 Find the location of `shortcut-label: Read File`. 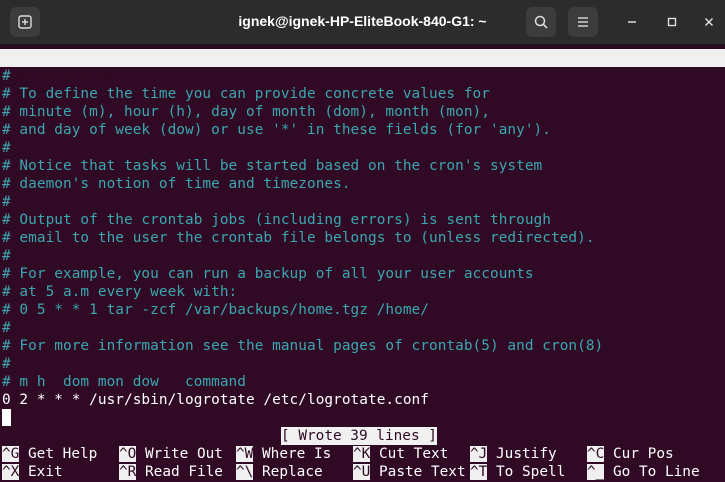

shortcut-label: Read File is located at coordinates (184, 472).